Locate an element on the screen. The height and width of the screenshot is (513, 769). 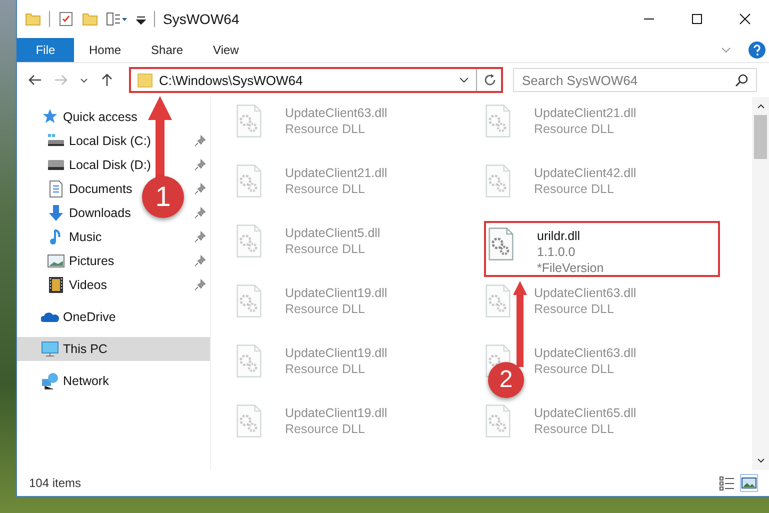
file-name: UpdateClient65.dll is located at coordinates (585, 413).